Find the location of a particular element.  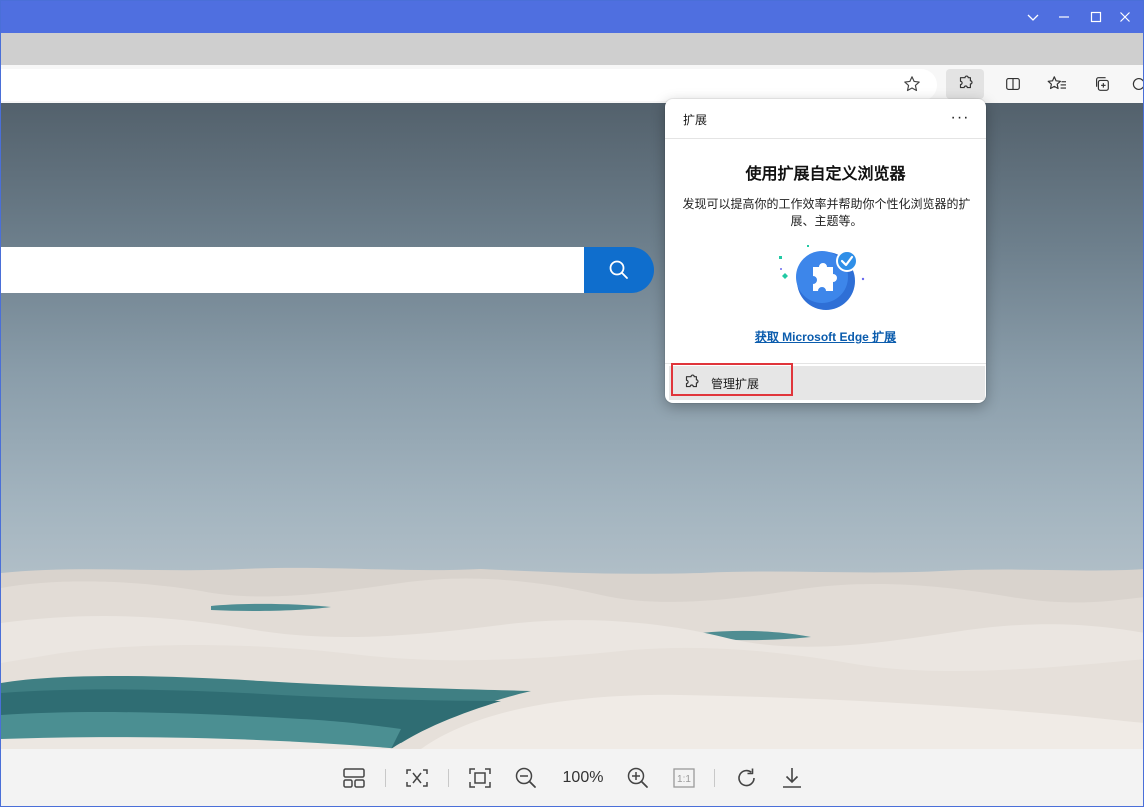

collections-icon is located at coordinates (1102, 84).